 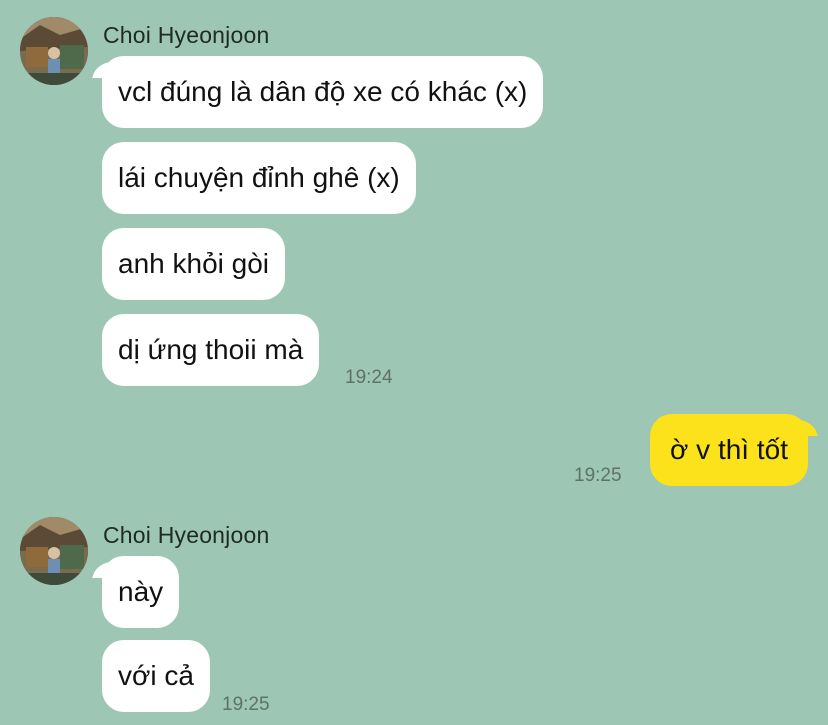 I want to click on outgoing-message-bubble: ờ v thì tốt, so click(x=729, y=450).